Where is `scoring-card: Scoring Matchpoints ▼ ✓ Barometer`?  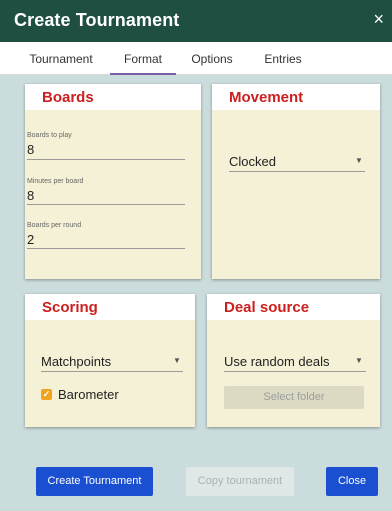
scoring-card: Scoring Matchpoints ▼ ✓ Barometer is located at coordinates (110, 360).